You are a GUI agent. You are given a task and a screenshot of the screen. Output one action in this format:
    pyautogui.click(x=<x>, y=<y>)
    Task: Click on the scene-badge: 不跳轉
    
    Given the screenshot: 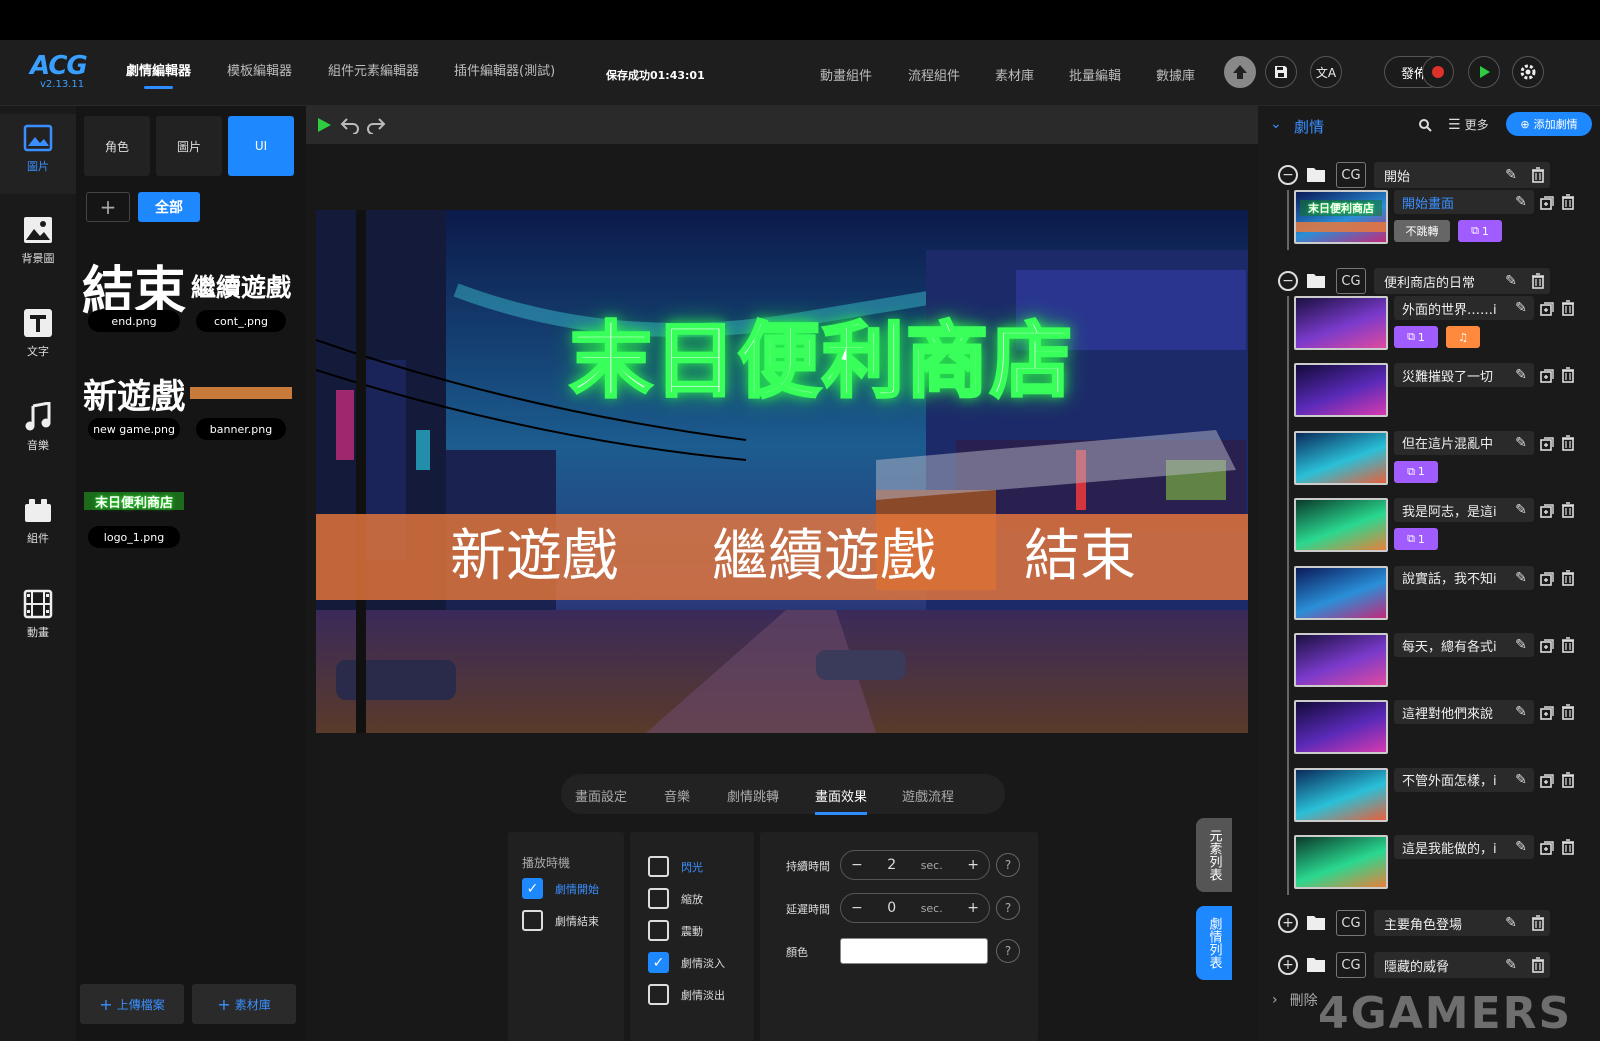 What is the action you would take?
    pyautogui.click(x=1422, y=231)
    